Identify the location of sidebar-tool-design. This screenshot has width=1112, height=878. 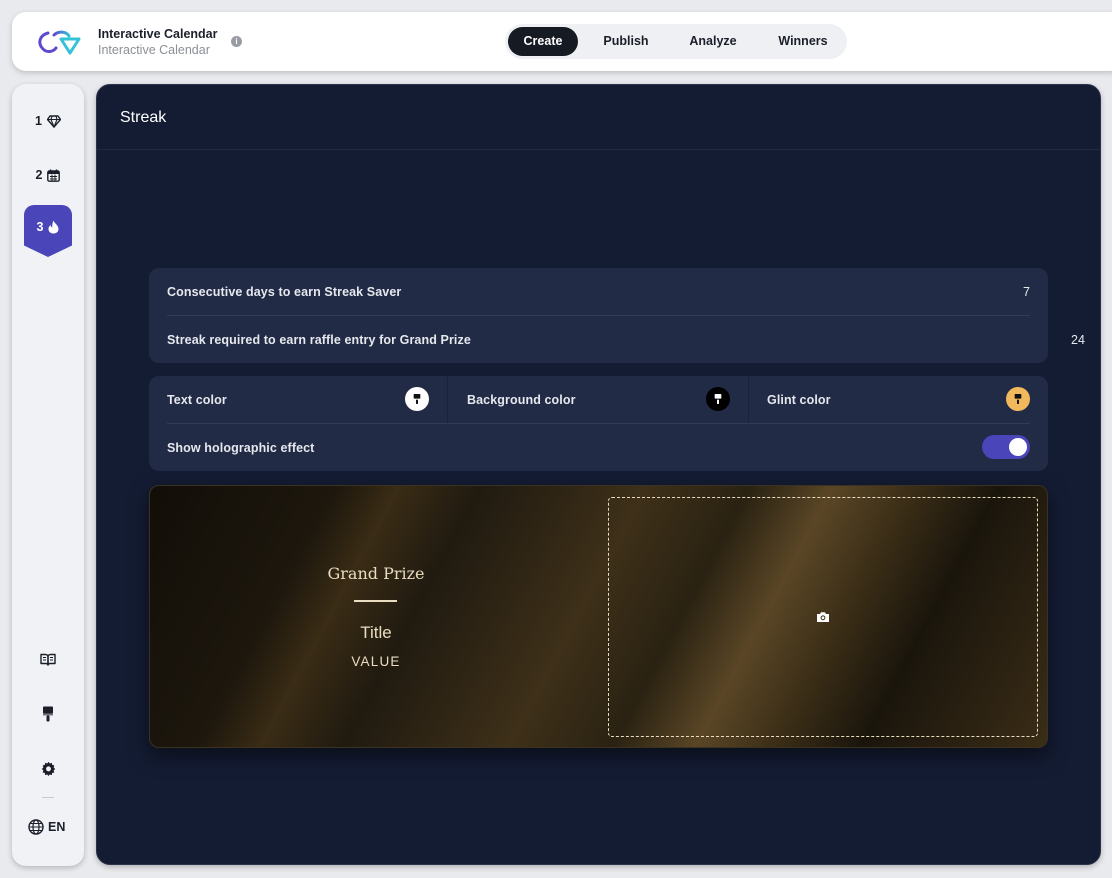
(48, 714).